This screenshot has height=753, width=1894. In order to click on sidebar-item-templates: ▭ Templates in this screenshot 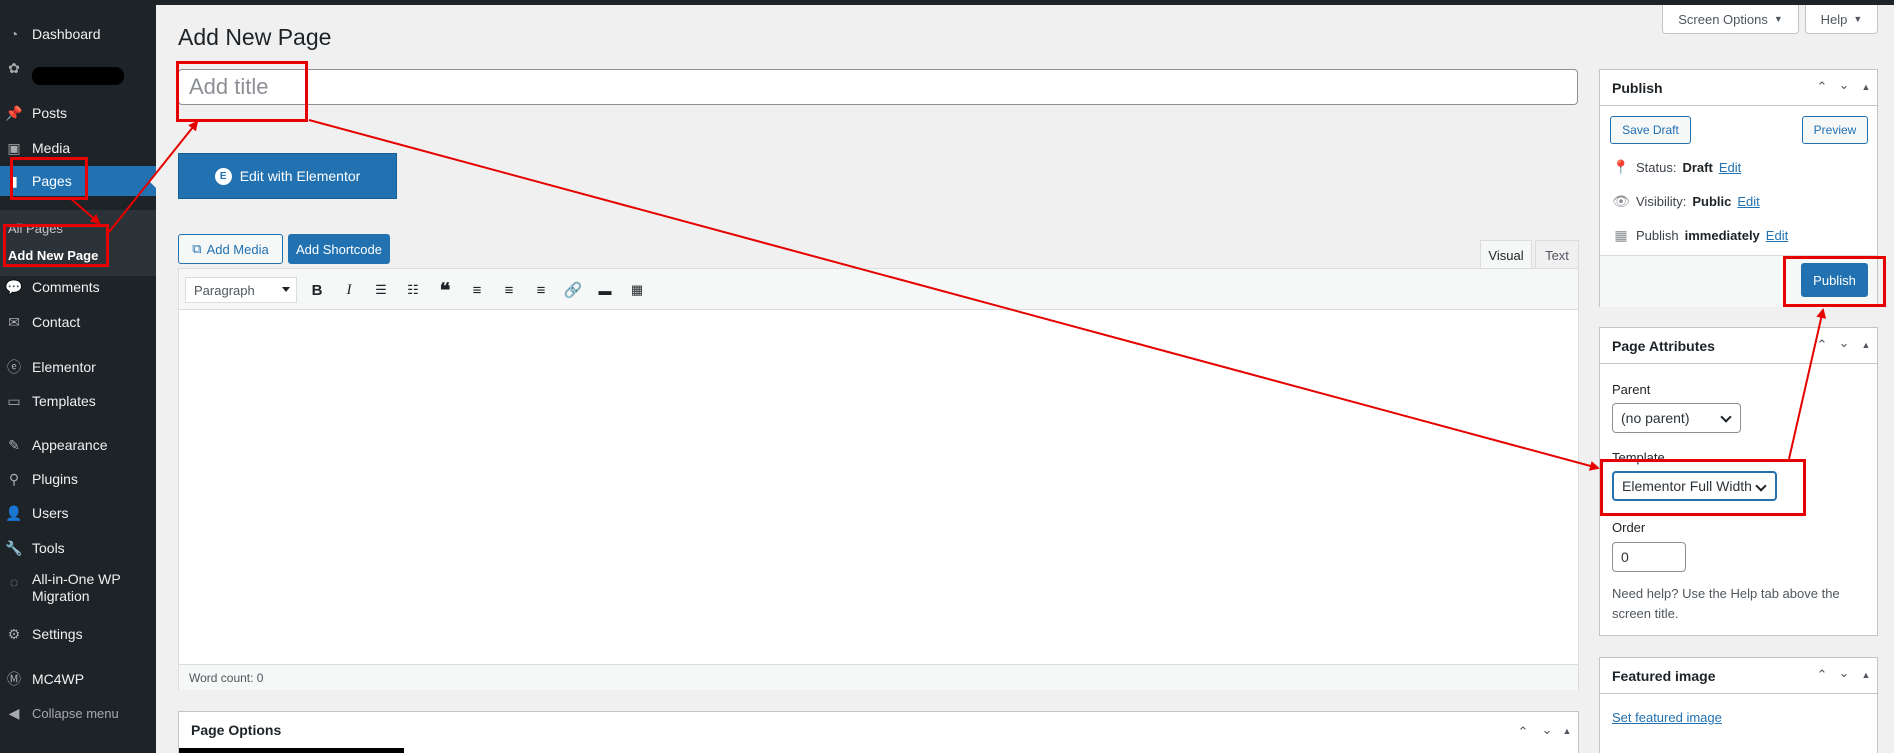, I will do `click(78, 401)`.